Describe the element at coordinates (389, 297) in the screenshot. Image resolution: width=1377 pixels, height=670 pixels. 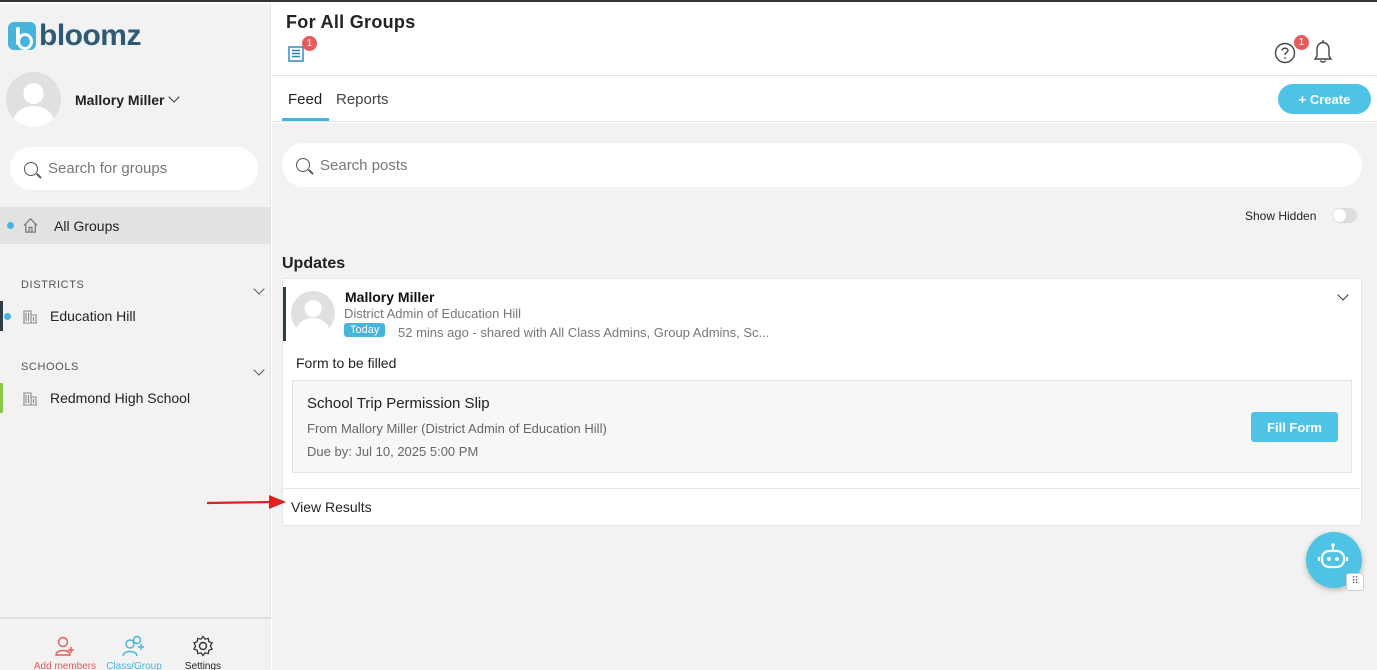
I see `post-author: Mallory Miller` at that location.